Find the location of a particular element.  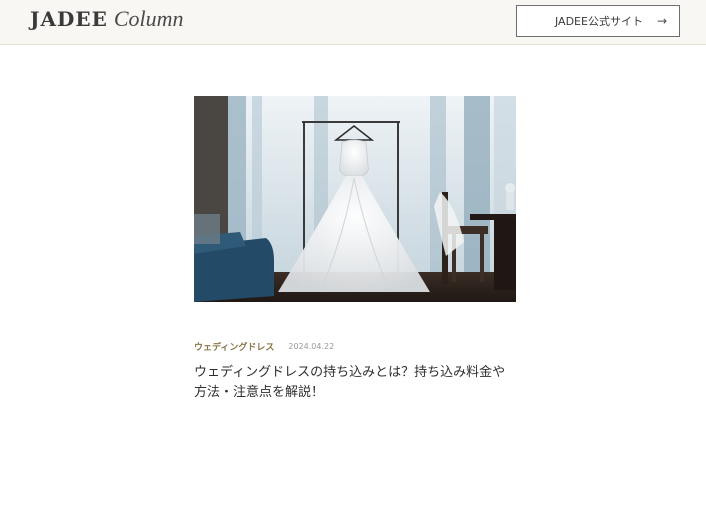

category-label: ウェディングドレス is located at coordinates (234, 346).